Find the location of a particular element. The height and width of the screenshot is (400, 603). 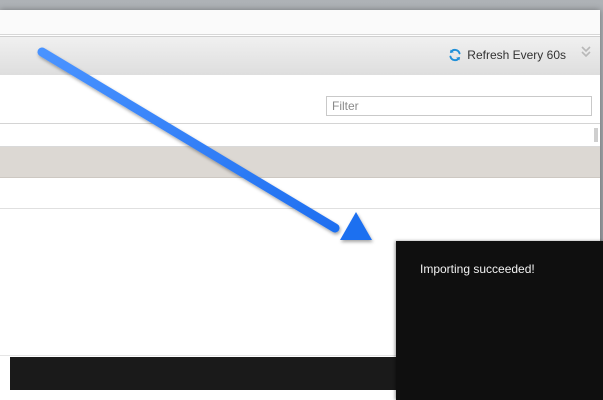

refresh-control: Refresh Every 60s is located at coordinates (507, 55).